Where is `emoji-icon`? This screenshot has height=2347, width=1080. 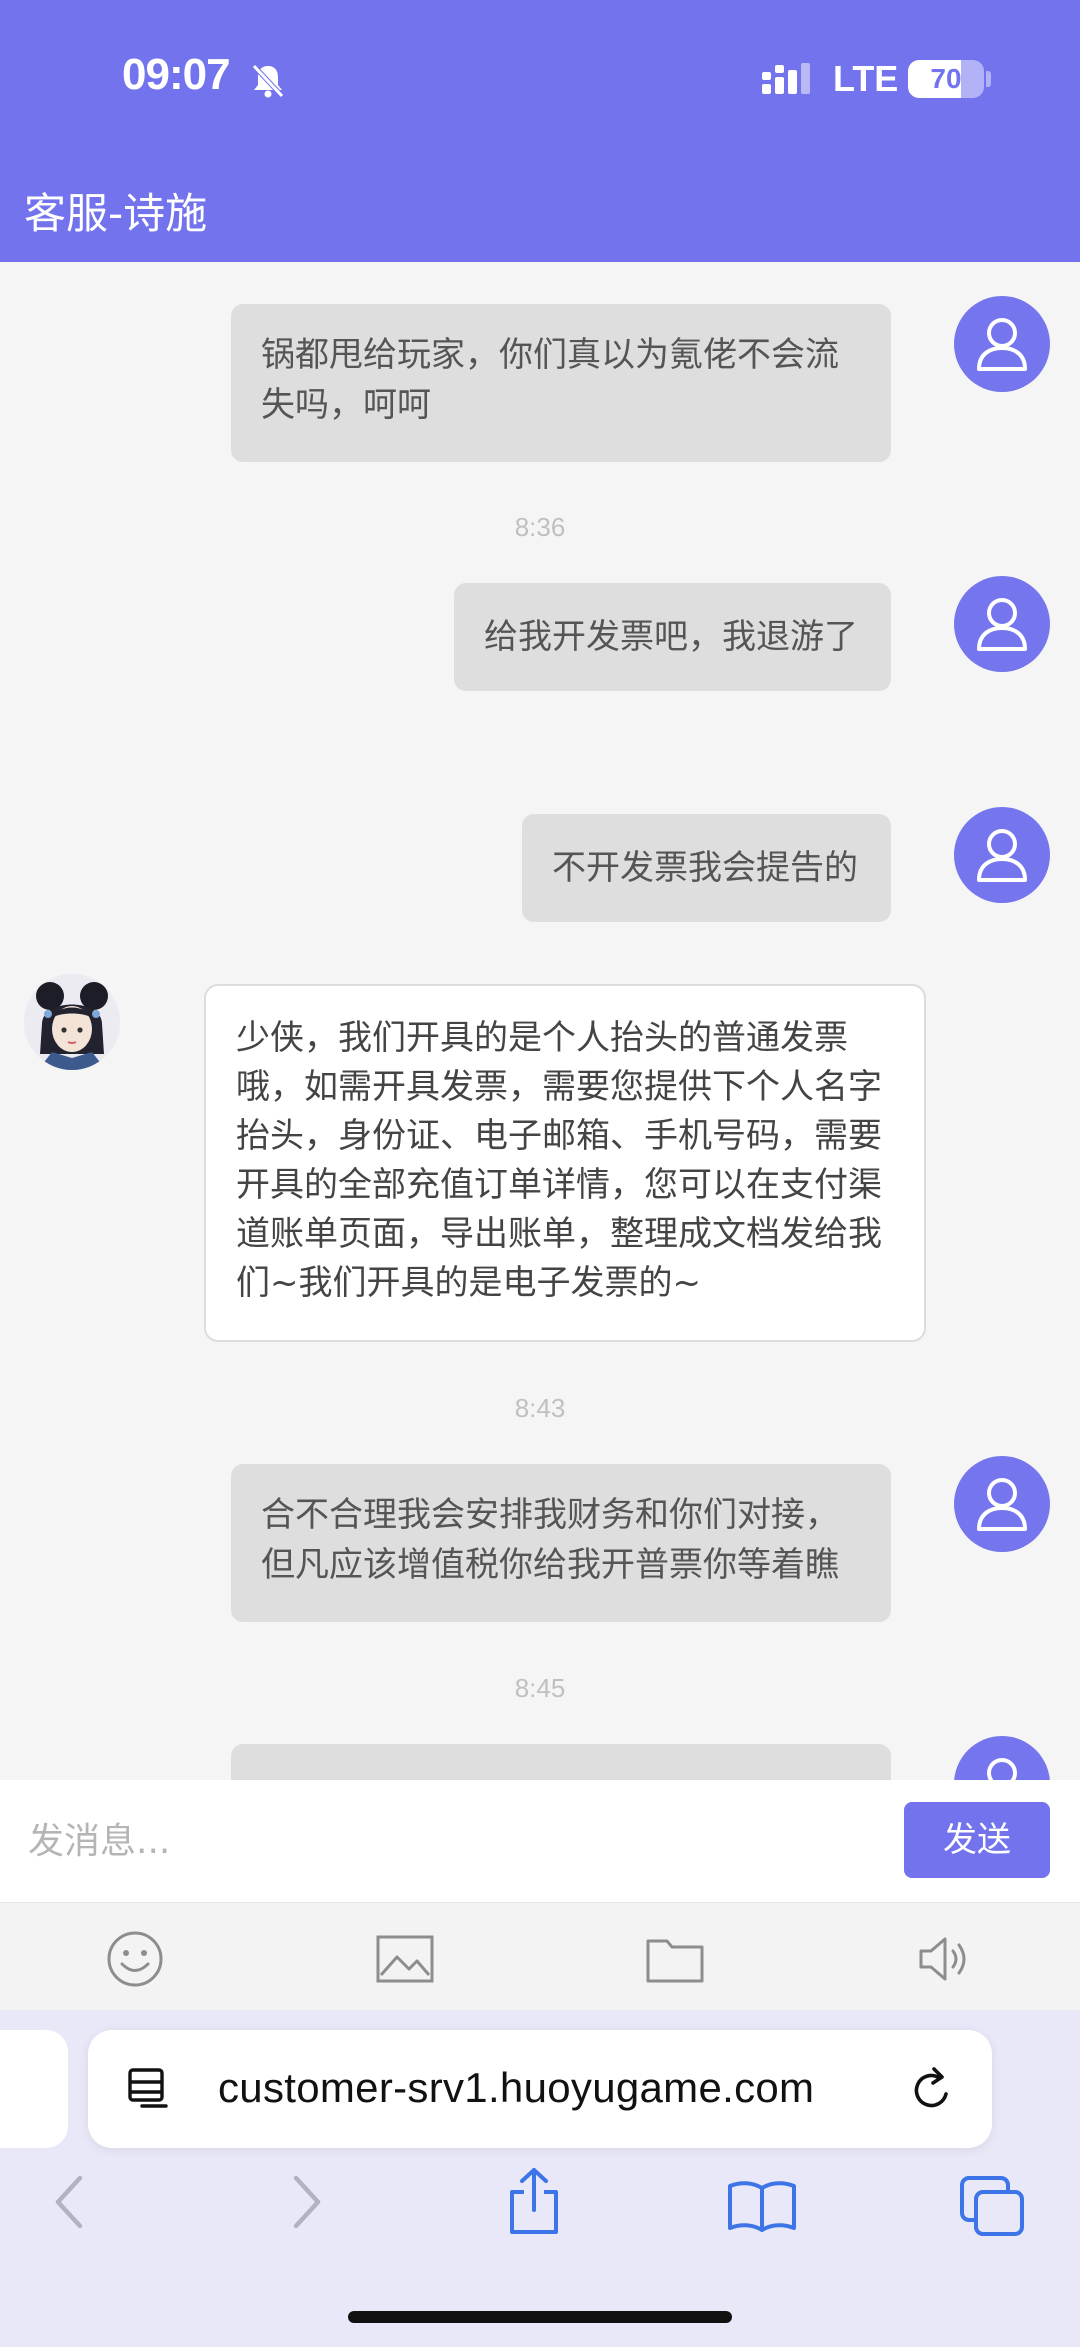
emoji-icon is located at coordinates (135, 1959).